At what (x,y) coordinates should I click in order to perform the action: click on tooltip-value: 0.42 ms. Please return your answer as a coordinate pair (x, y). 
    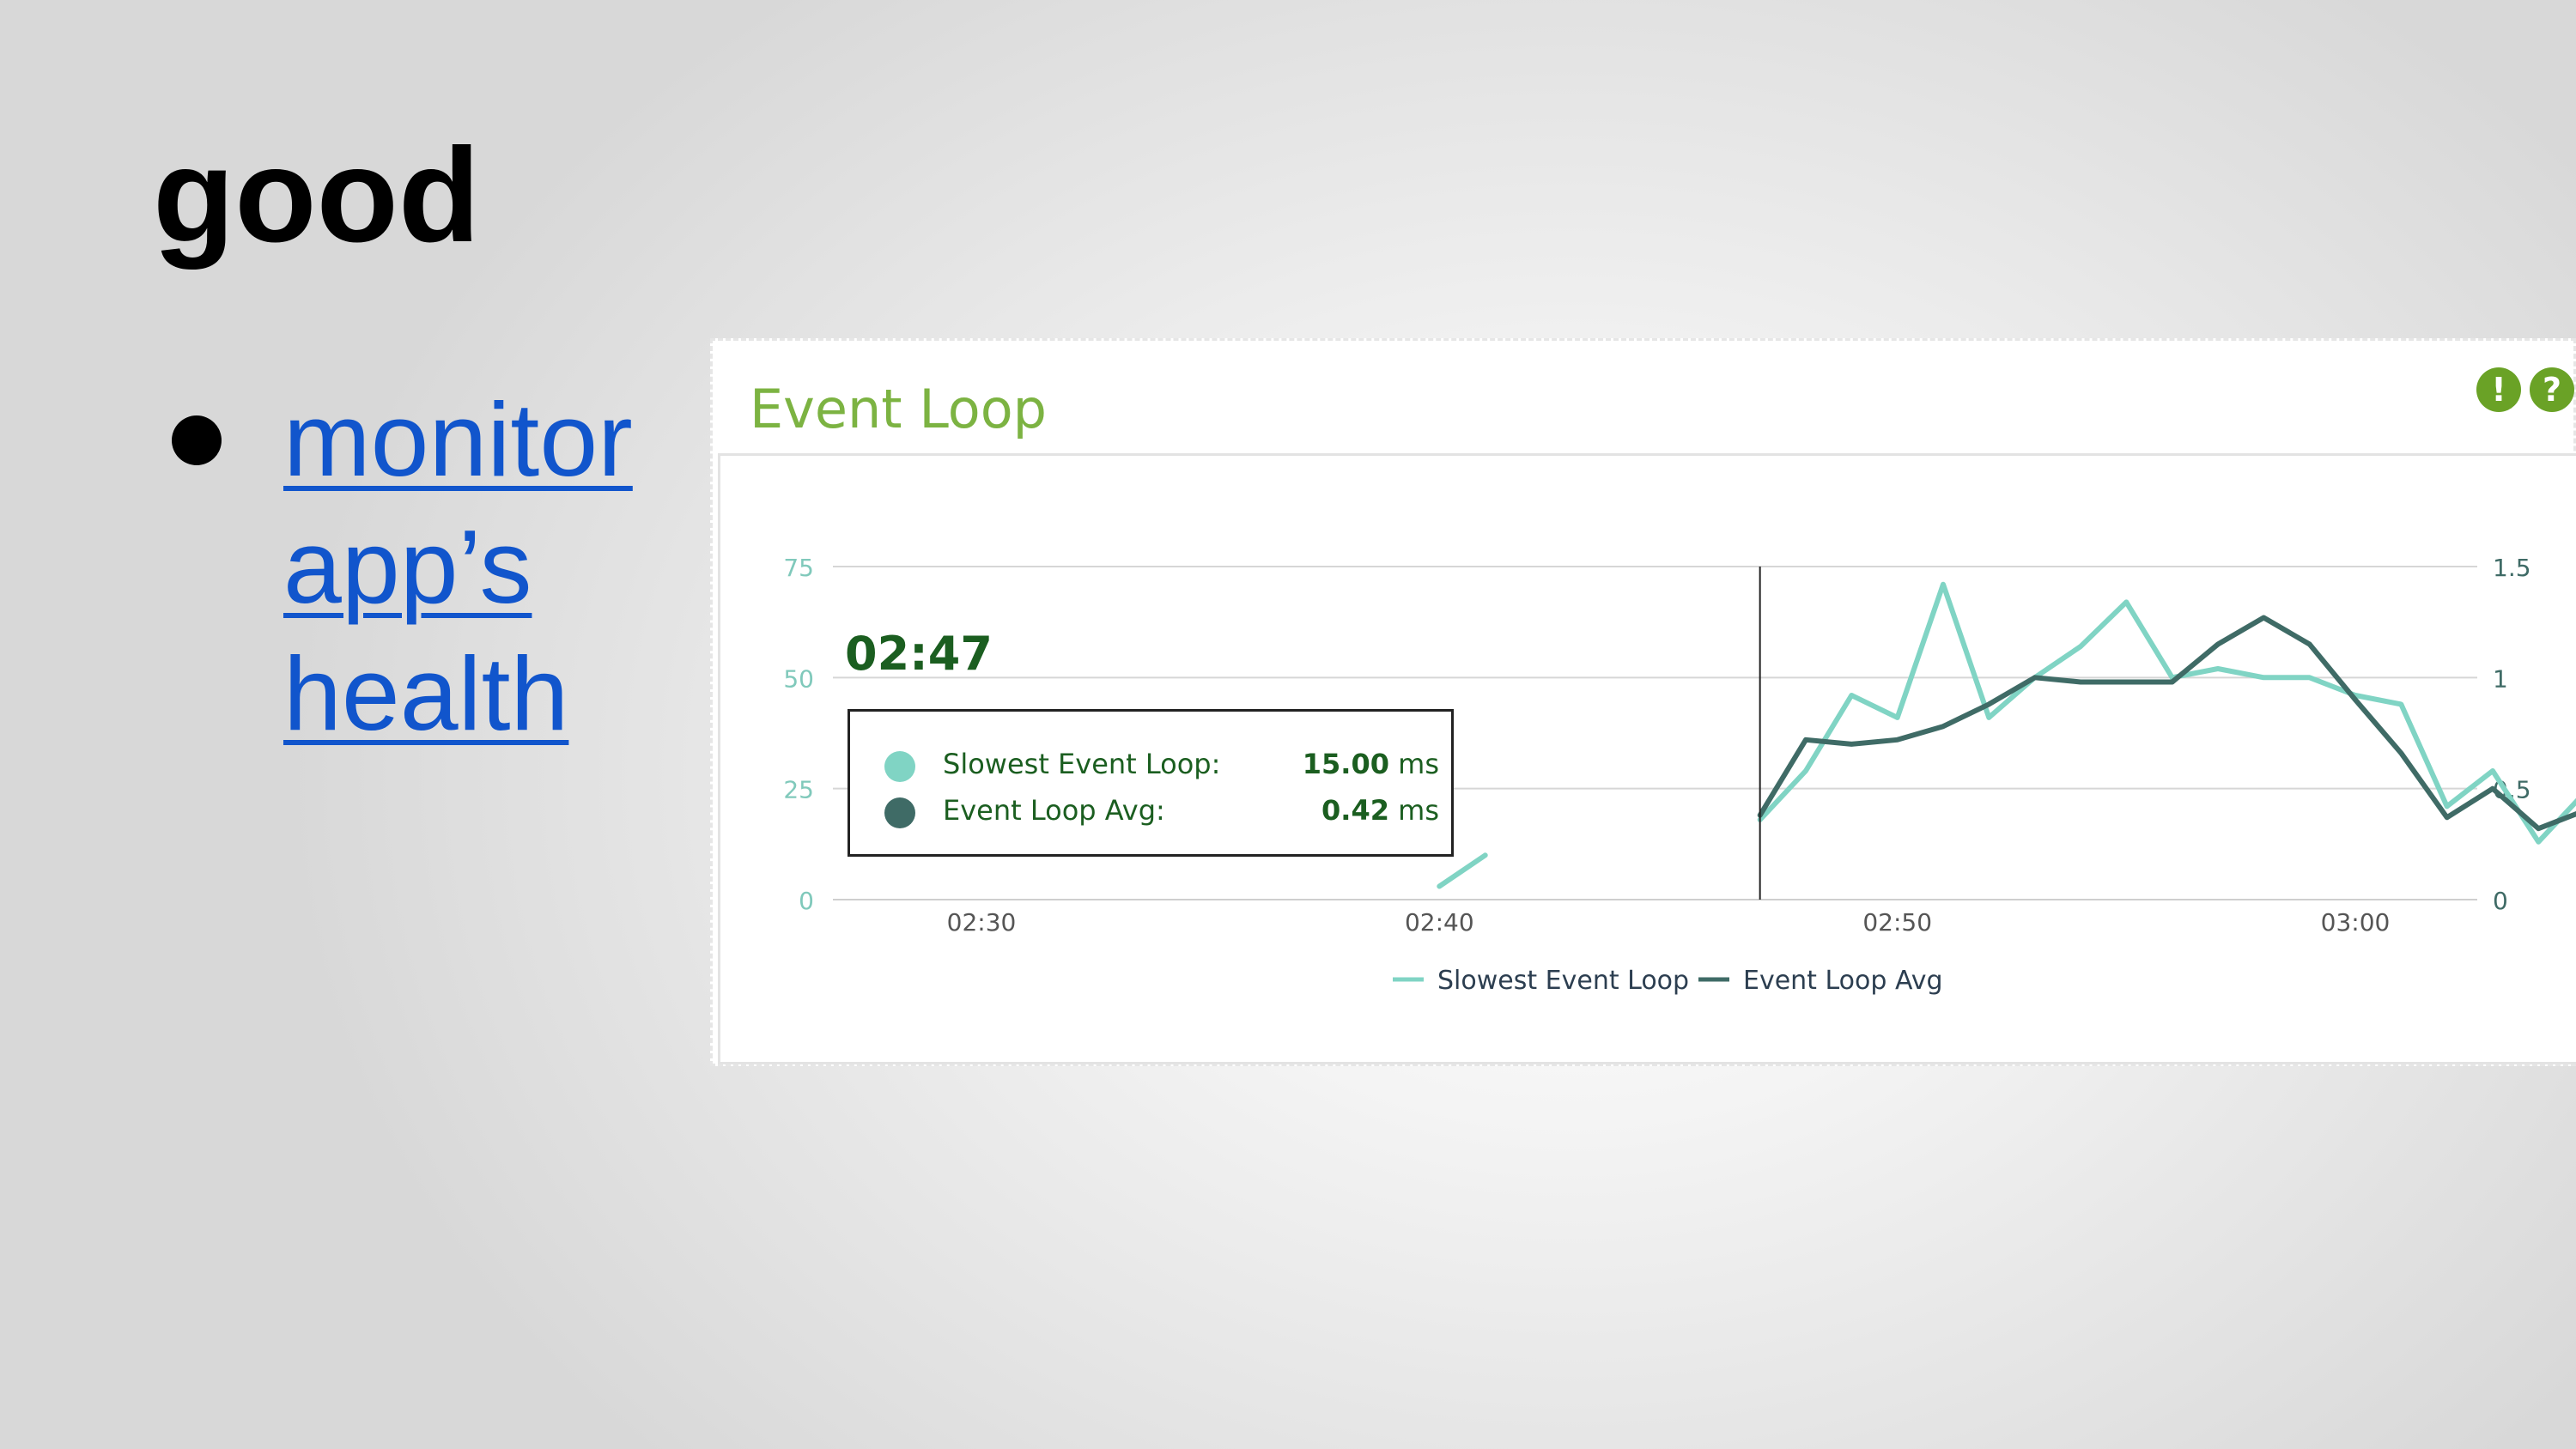
    Looking at the image, I should click on (1380, 810).